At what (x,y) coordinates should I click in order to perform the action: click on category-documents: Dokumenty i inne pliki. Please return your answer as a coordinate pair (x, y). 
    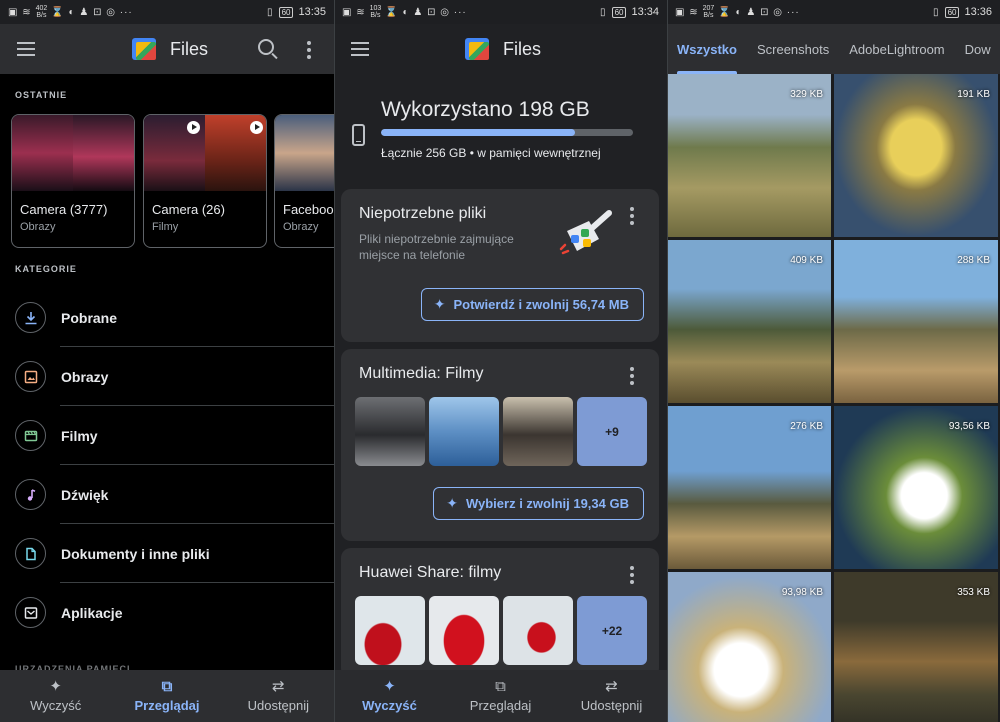
    Looking at the image, I should click on (167, 553).